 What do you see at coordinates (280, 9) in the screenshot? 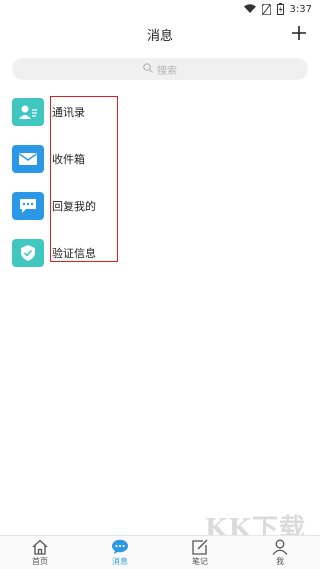
I see `battery-icon` at bounding box center [280, 9].